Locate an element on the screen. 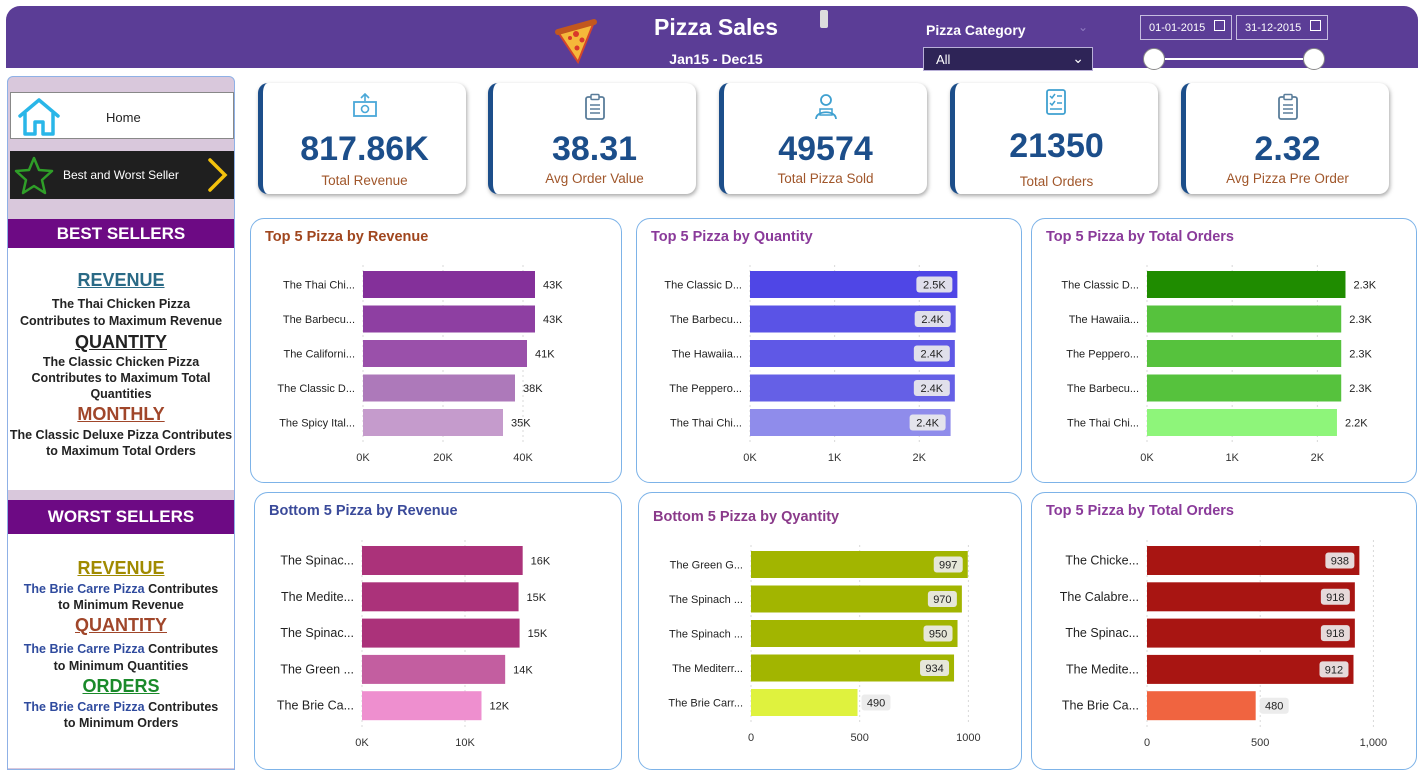 Image resolution: width=1424 pixels, height=777 pixels. worst-quantity-keyword: QUANTITY is located at coordinates (121, 625).